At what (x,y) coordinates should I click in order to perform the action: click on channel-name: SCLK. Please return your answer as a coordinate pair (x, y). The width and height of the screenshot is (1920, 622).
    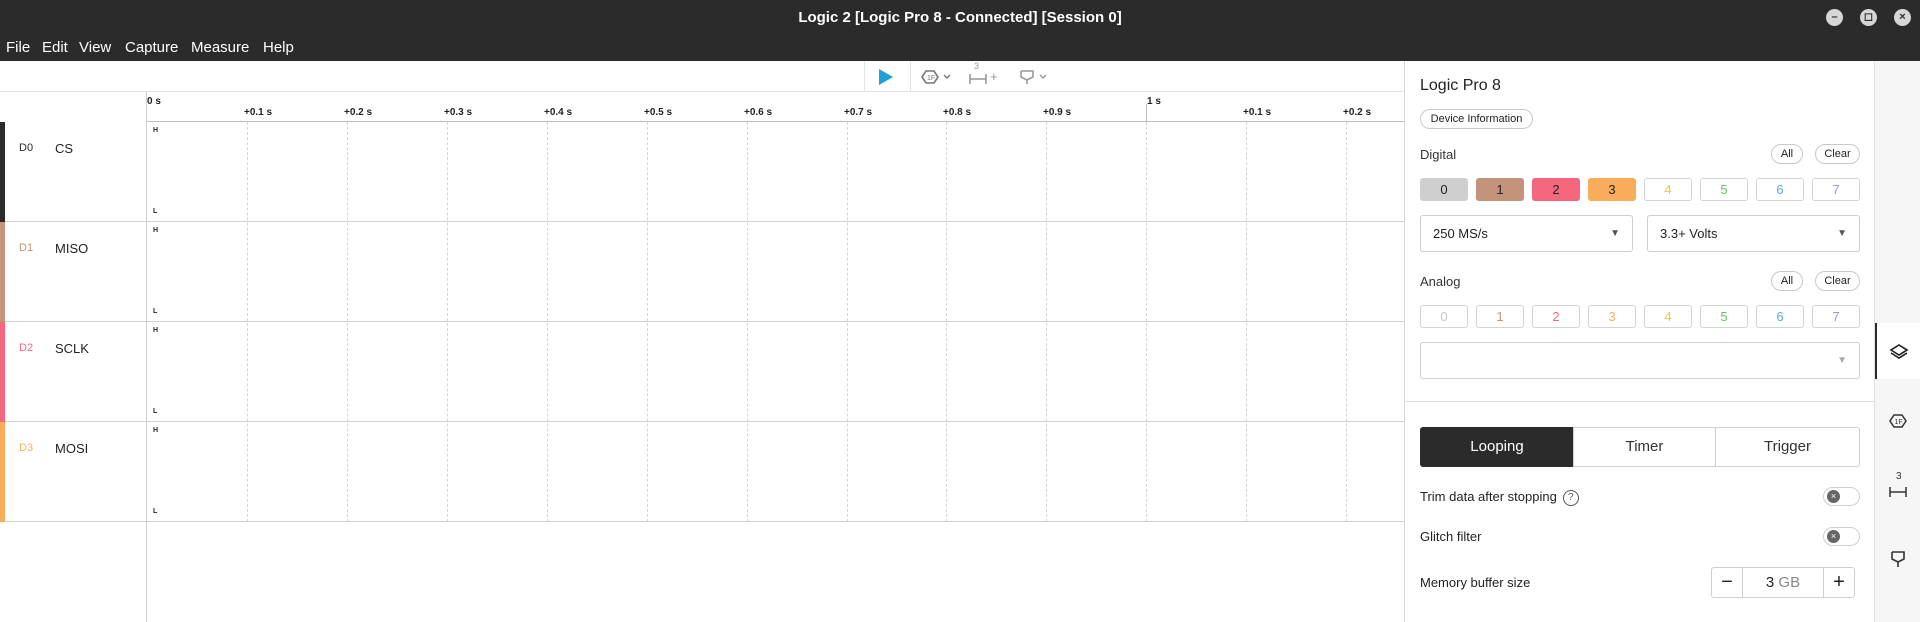
    Looking at the image, I should click on (72, 348).